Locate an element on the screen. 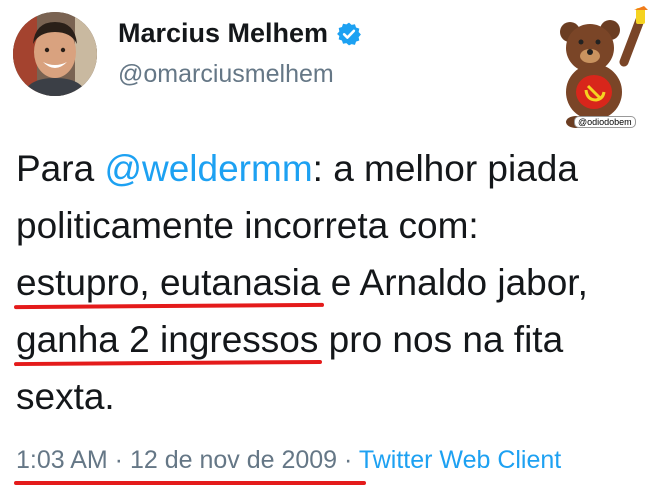 This screenshot has height=499, width=668. author-handle: @omarciusmelhem is located at coordinates (226, 74).